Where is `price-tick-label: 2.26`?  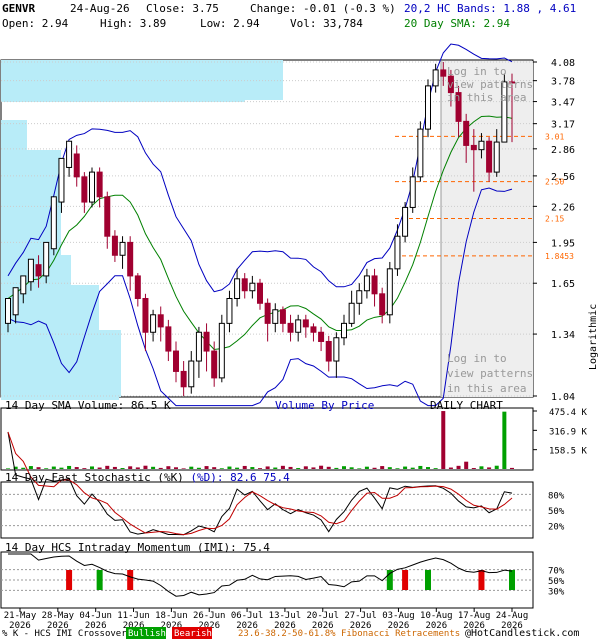 price-tick-label: 2.26 is located at coordinates (563, 207).